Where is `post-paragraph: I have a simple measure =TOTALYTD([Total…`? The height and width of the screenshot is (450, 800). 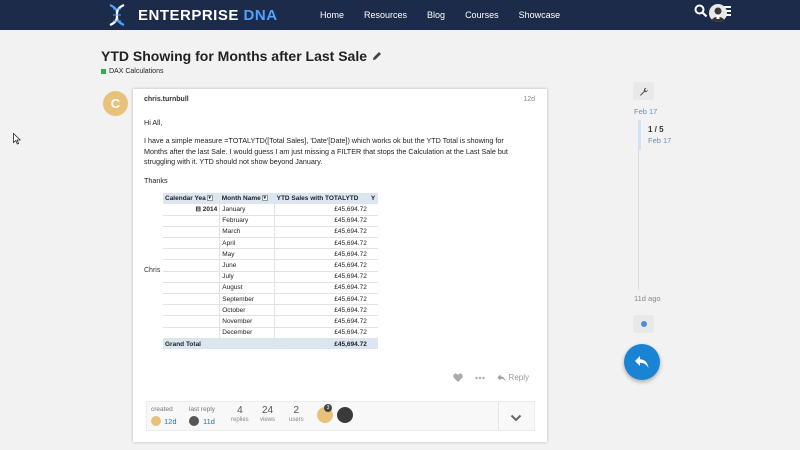 post-paragraph: I have a simple measure =TOTALYTD([Total… is located at coordinates (326, 151).